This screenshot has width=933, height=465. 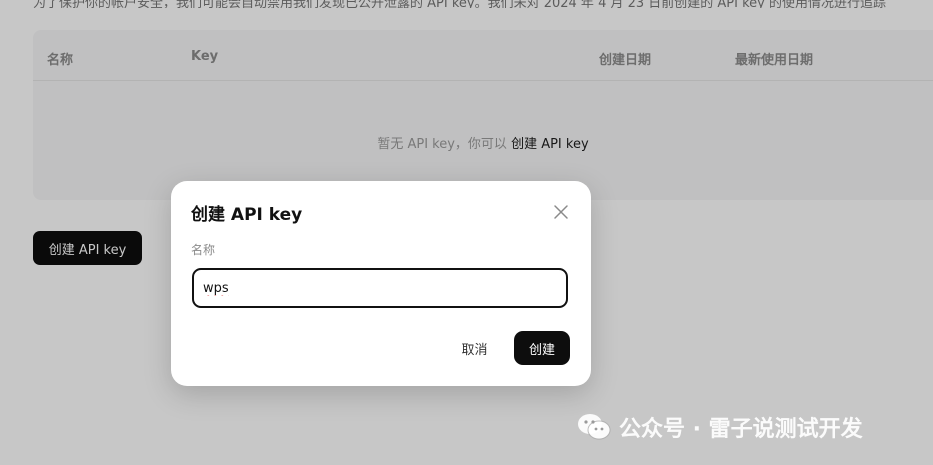 What do you see at coordinates (203, 250) in the screenshot?
I see `name-field-label: 名称` at bounding box center [203, 250].